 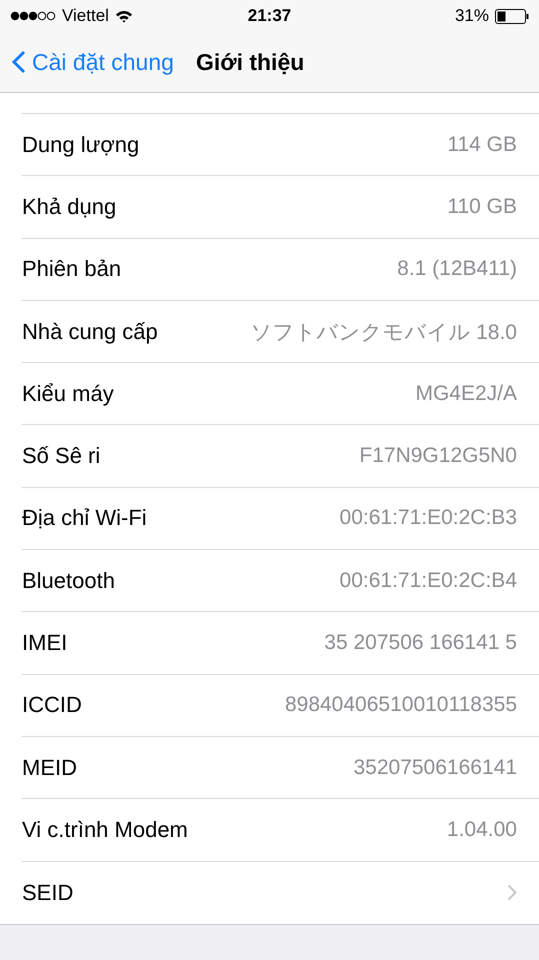 What do you see at coordinates (512, 893) in the screenshot?
I see `chevron-icon` at bounding box center [512, 893].